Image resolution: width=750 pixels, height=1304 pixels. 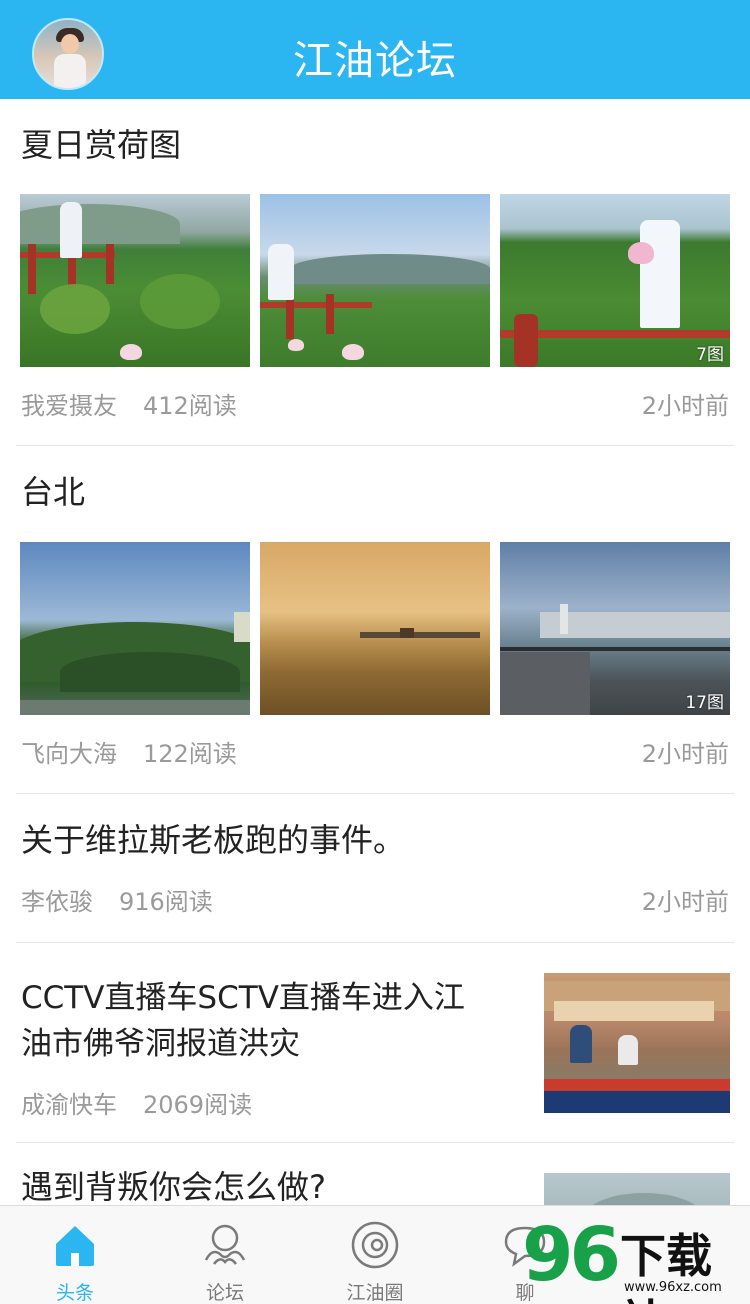 What do you see at coordinates (53, 492) in the screenshot?
I see `article-title: 台北` at bounding box center [53, 492].